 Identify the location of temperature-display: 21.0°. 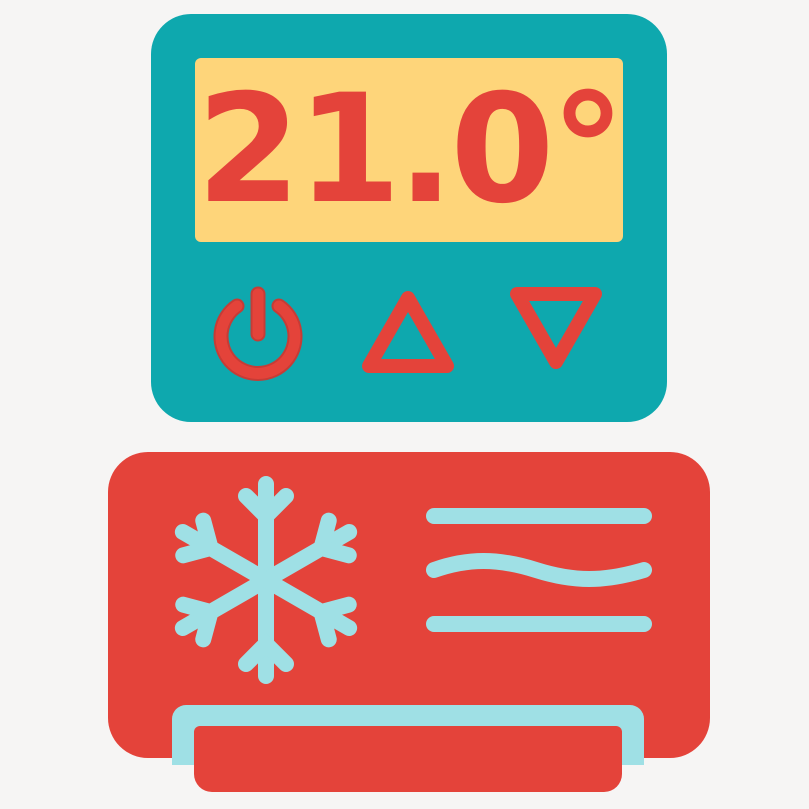
(410, 150).